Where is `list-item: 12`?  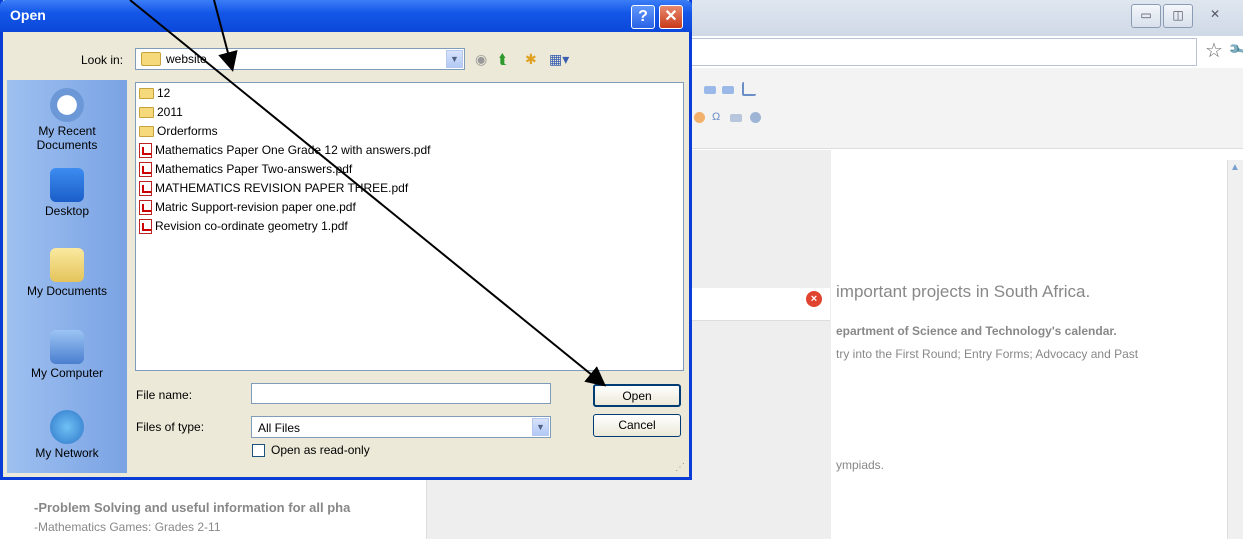 list-item: 12 is located at coordinates (154, 93).